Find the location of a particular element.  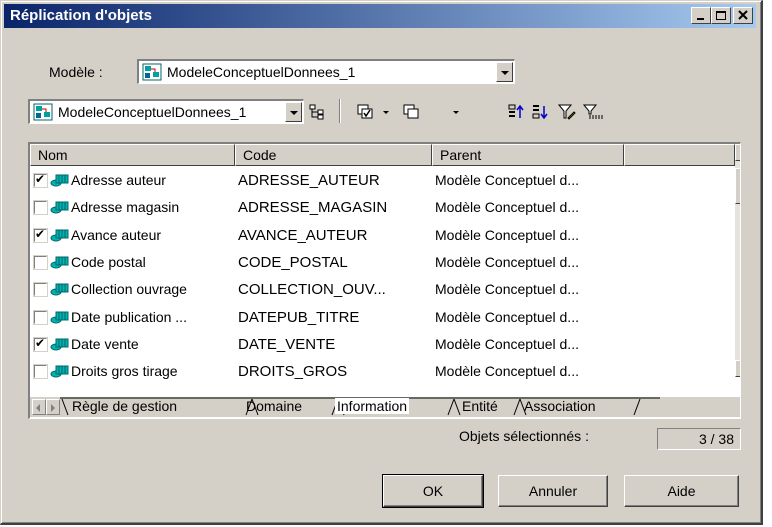

select-all-icon is located at coordinates (366, 112).